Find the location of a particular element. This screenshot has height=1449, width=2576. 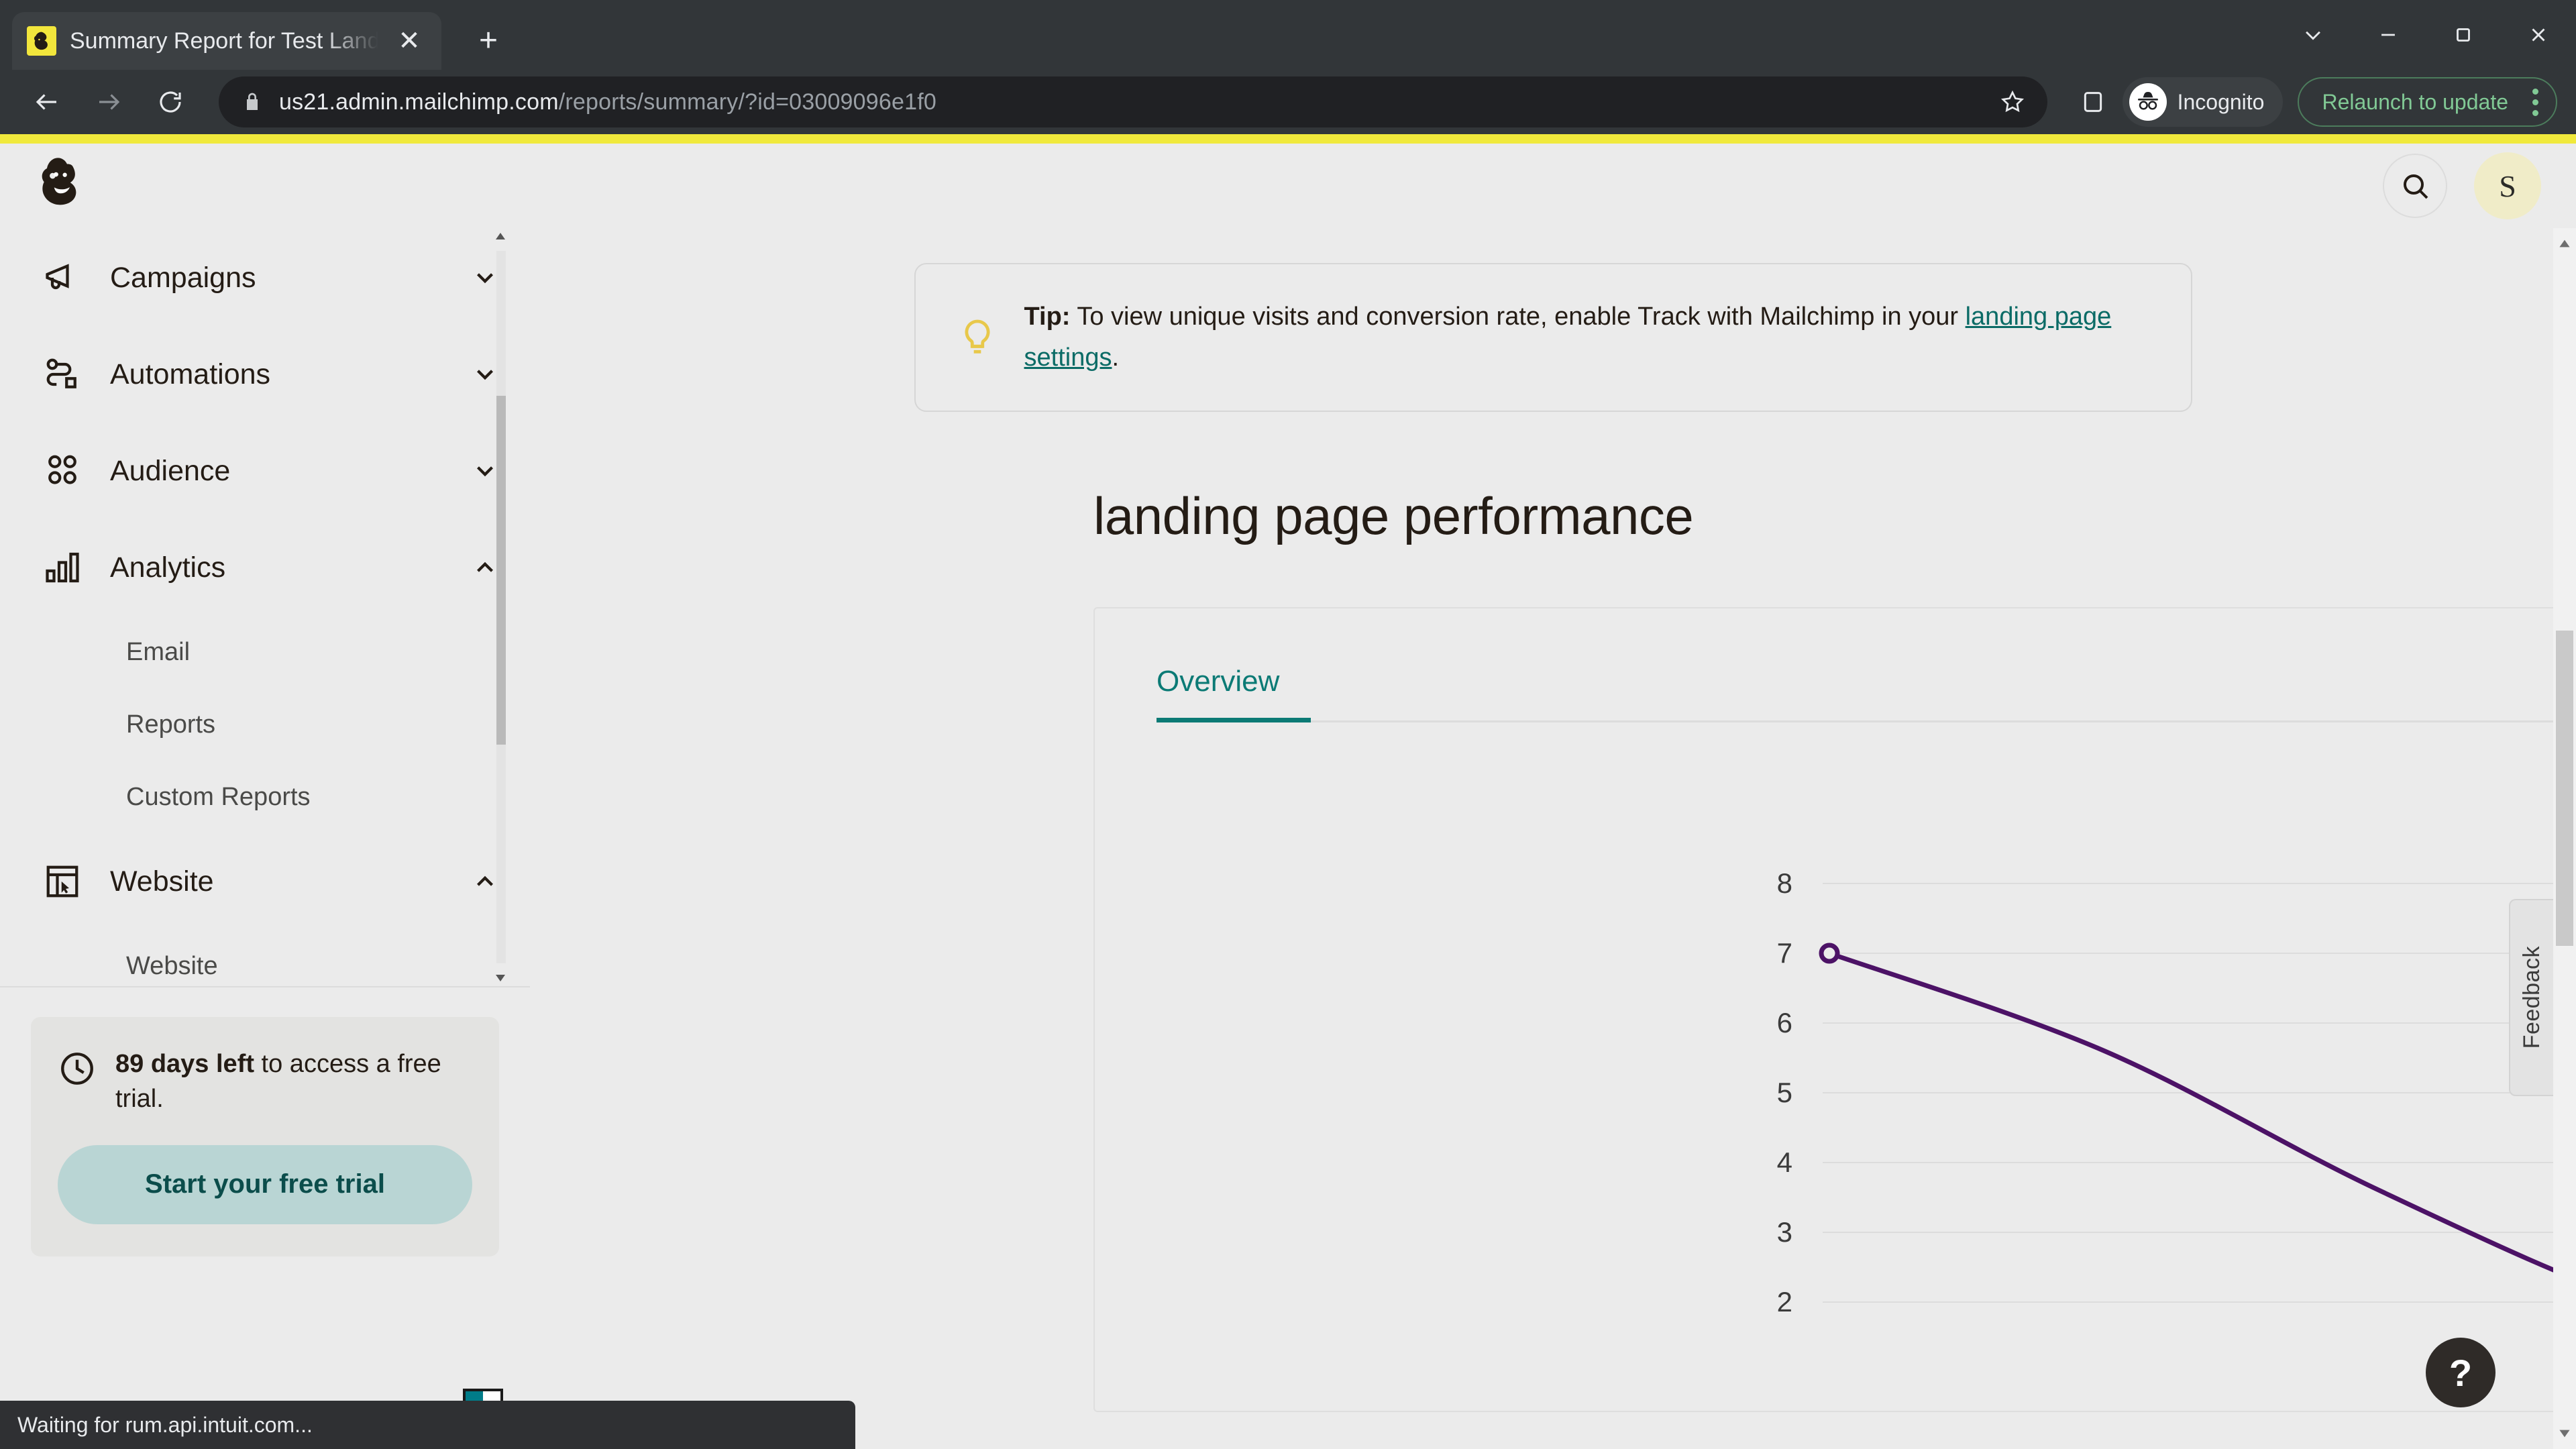

trial-message: 89 days left to access a free trial. is located at coordinates (265, 1081).